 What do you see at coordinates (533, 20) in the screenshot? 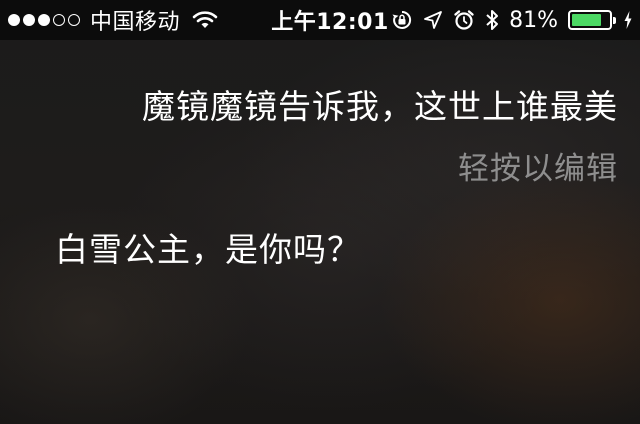
I see `battery-percentage: 81%` at bounding box center [533, 20].